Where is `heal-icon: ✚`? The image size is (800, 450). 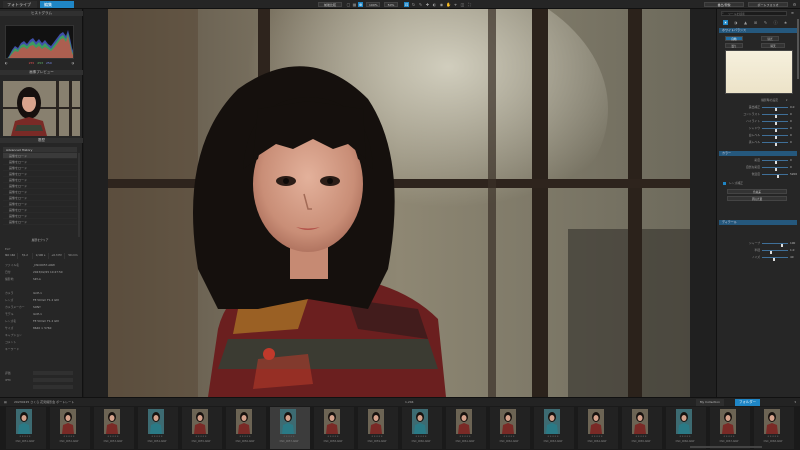
heal-icon: ✚ is located at coordinates (427, 4).